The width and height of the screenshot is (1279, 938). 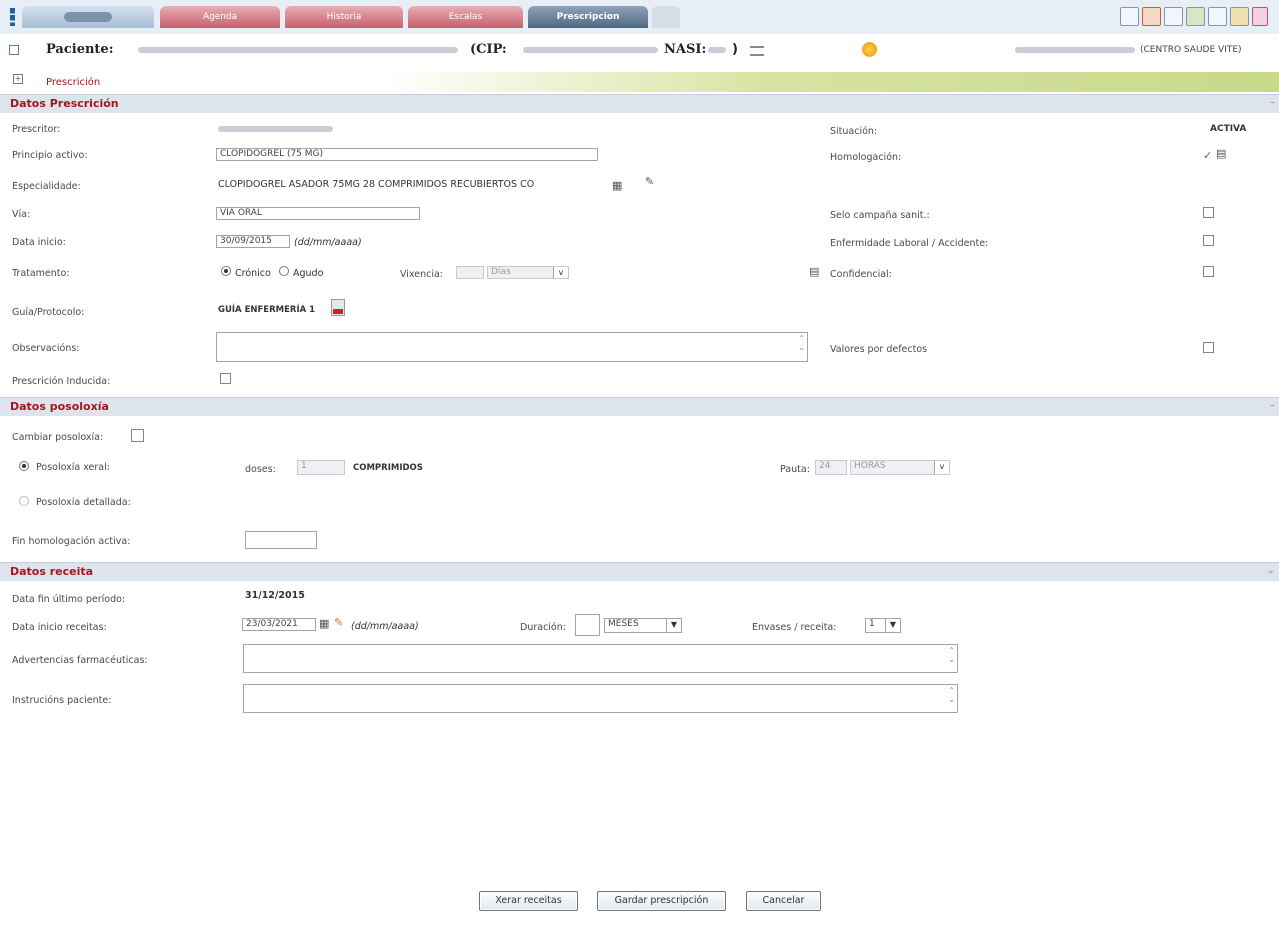 I want to click on cip-label: (CIP:, so click(x=488, y=49).